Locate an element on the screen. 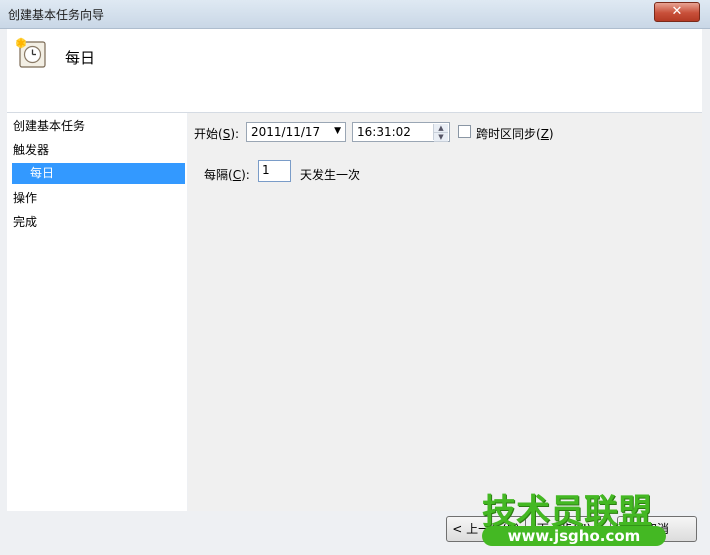  recur-label: 每隔(C): is located at coordinates (227, 175).